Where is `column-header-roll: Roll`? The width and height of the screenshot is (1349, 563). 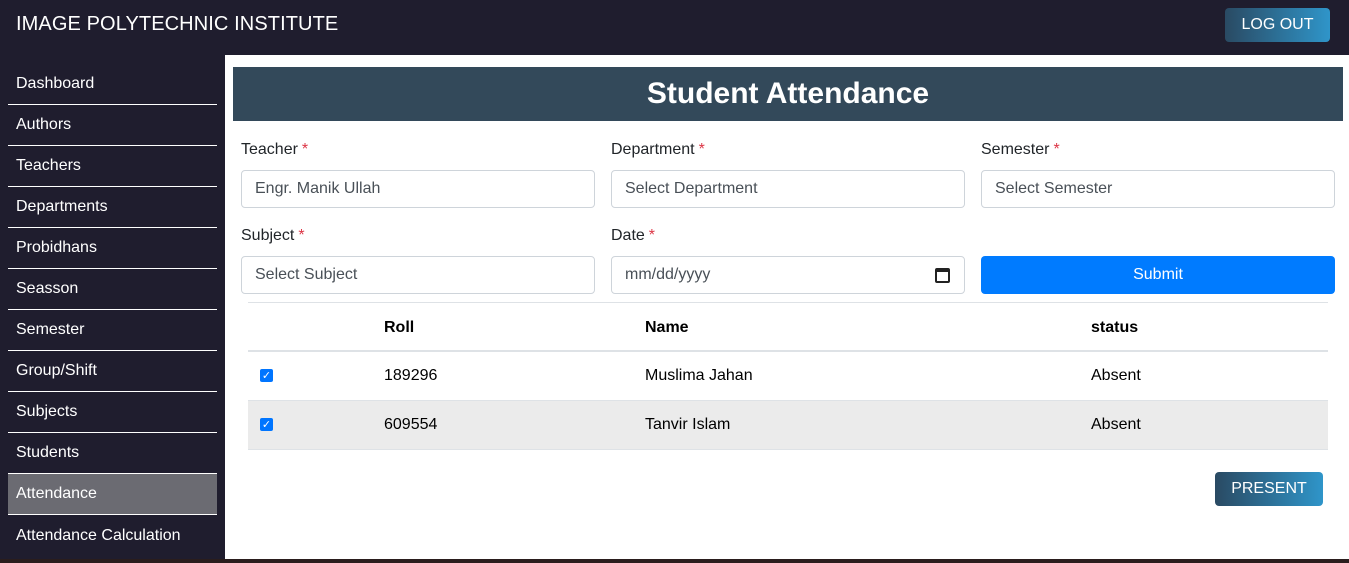 column-header-roll: Roll is located at coordinates (399, 327).